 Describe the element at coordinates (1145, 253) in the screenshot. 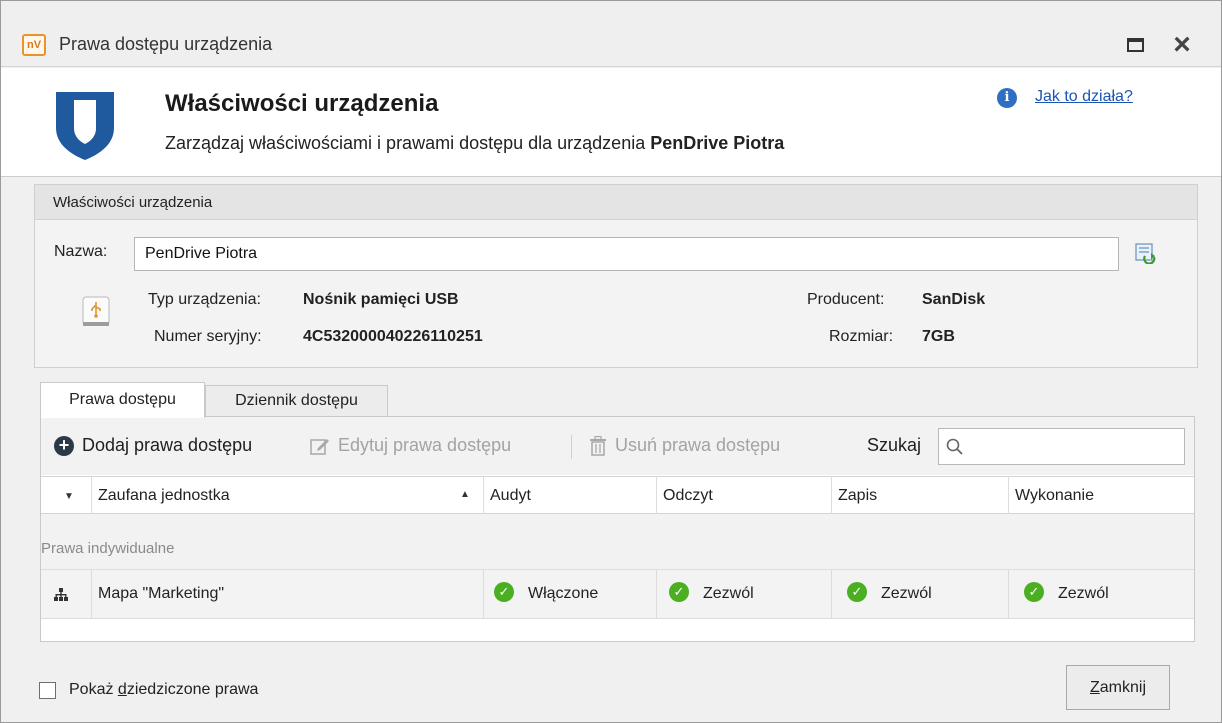

I see `refresh-name-icon` at that location.